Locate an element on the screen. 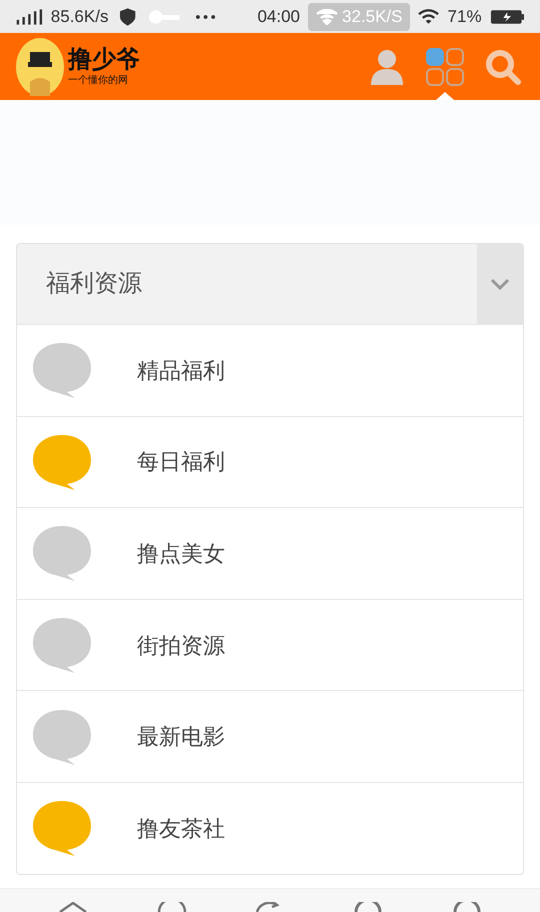 This screenshot has width=540, height=912. panel-header: 福利资源 is located at coordinates (270, 284).